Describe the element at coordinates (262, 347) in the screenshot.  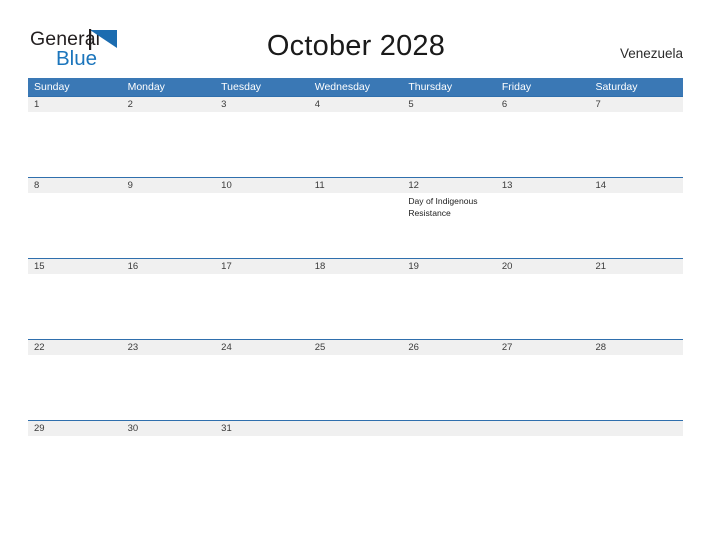
I see `day-number: 24` at that location.